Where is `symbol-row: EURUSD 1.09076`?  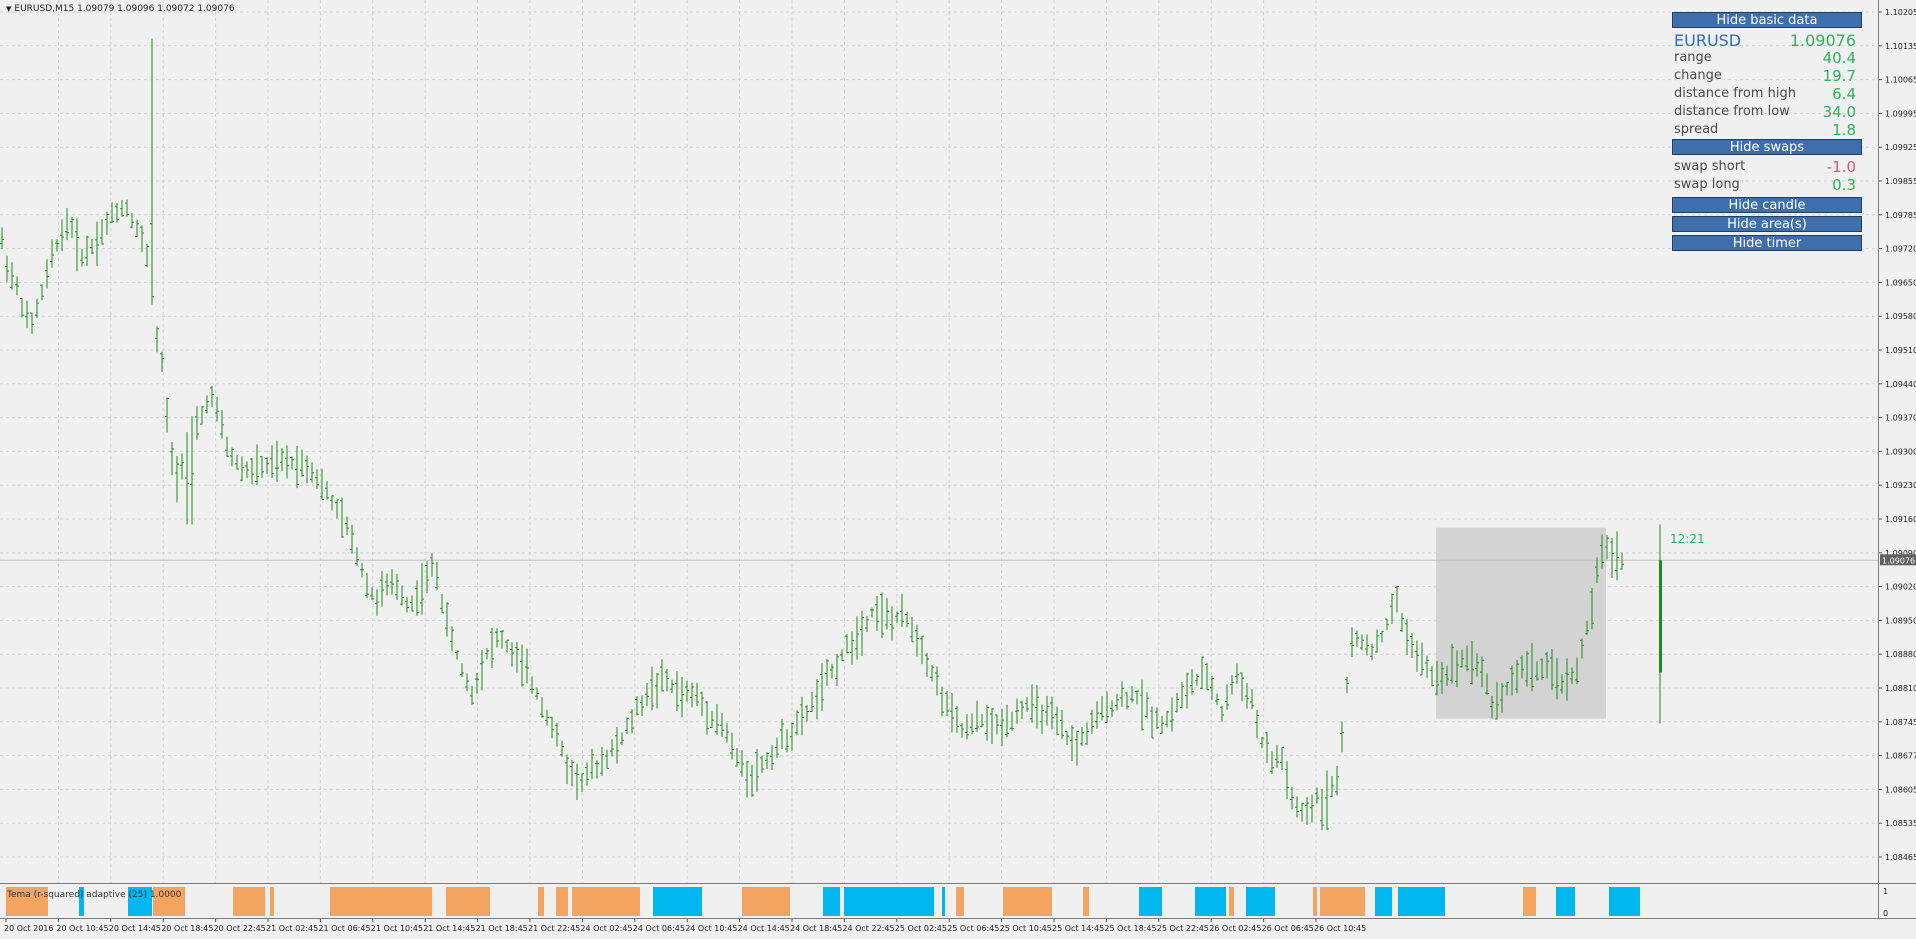 symbol-row: EURUSD 1.09076 is located at coordinates (1769, 40).